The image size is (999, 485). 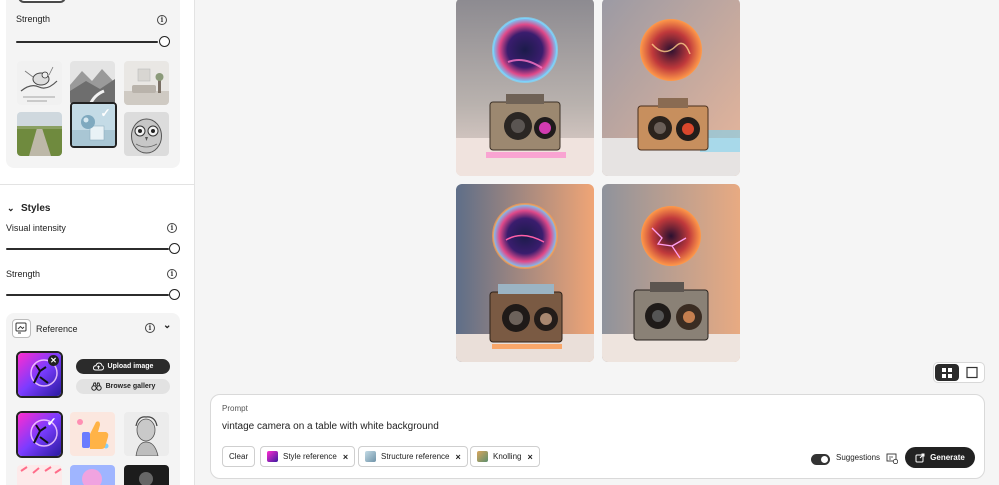 I want to click on thumbs-up-image, so click(x=92, y=434).